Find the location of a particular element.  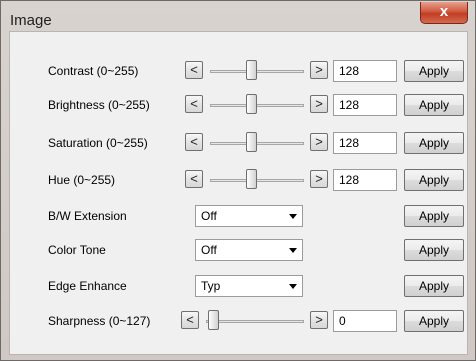

title-bar: Image x is located at coordinates (238, 17).